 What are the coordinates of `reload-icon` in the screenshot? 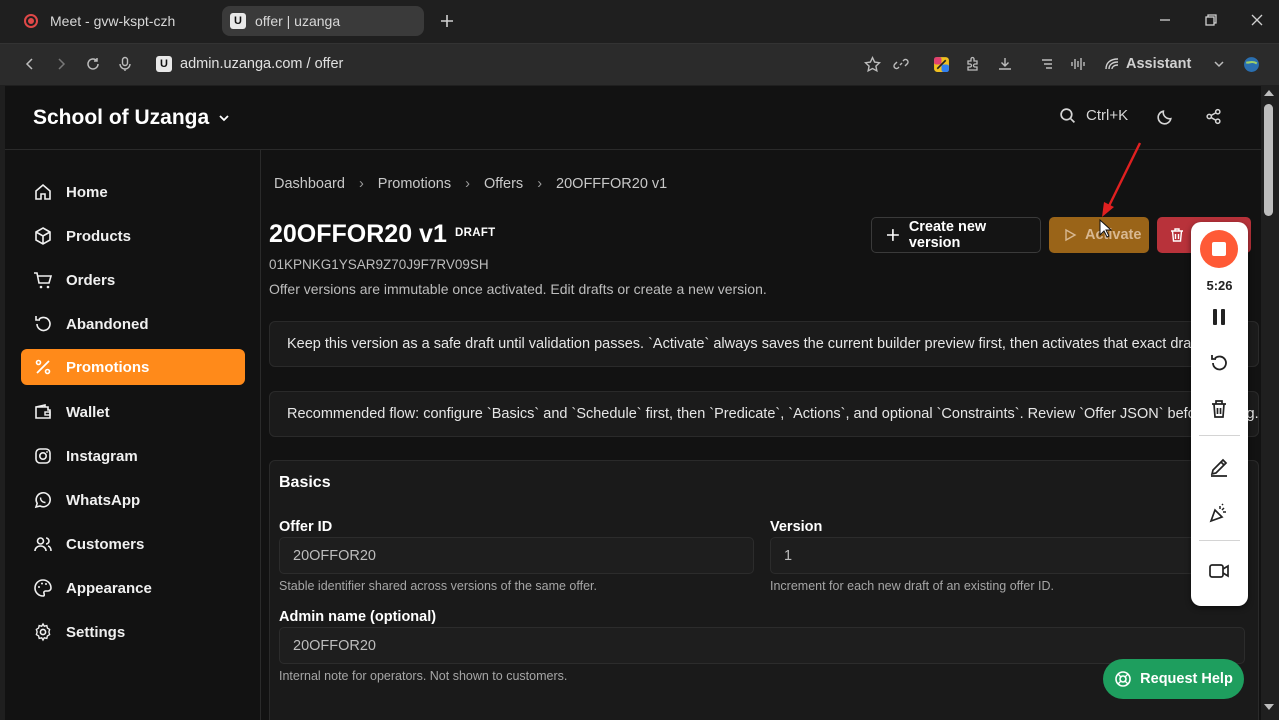 It's located at (93, 64).